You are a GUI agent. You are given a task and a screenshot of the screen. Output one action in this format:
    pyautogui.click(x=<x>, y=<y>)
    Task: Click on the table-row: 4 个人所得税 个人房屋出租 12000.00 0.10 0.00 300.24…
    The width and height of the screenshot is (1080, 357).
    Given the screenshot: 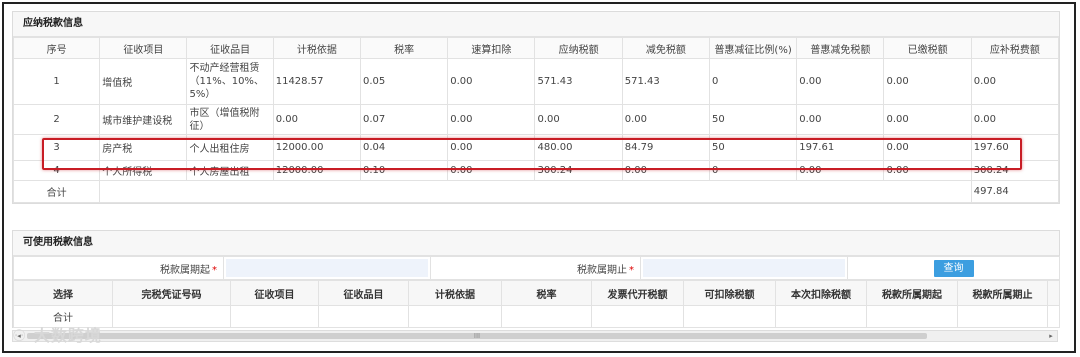 What is the action you would take?
    pyautogui.click(x=536, y=170)
    